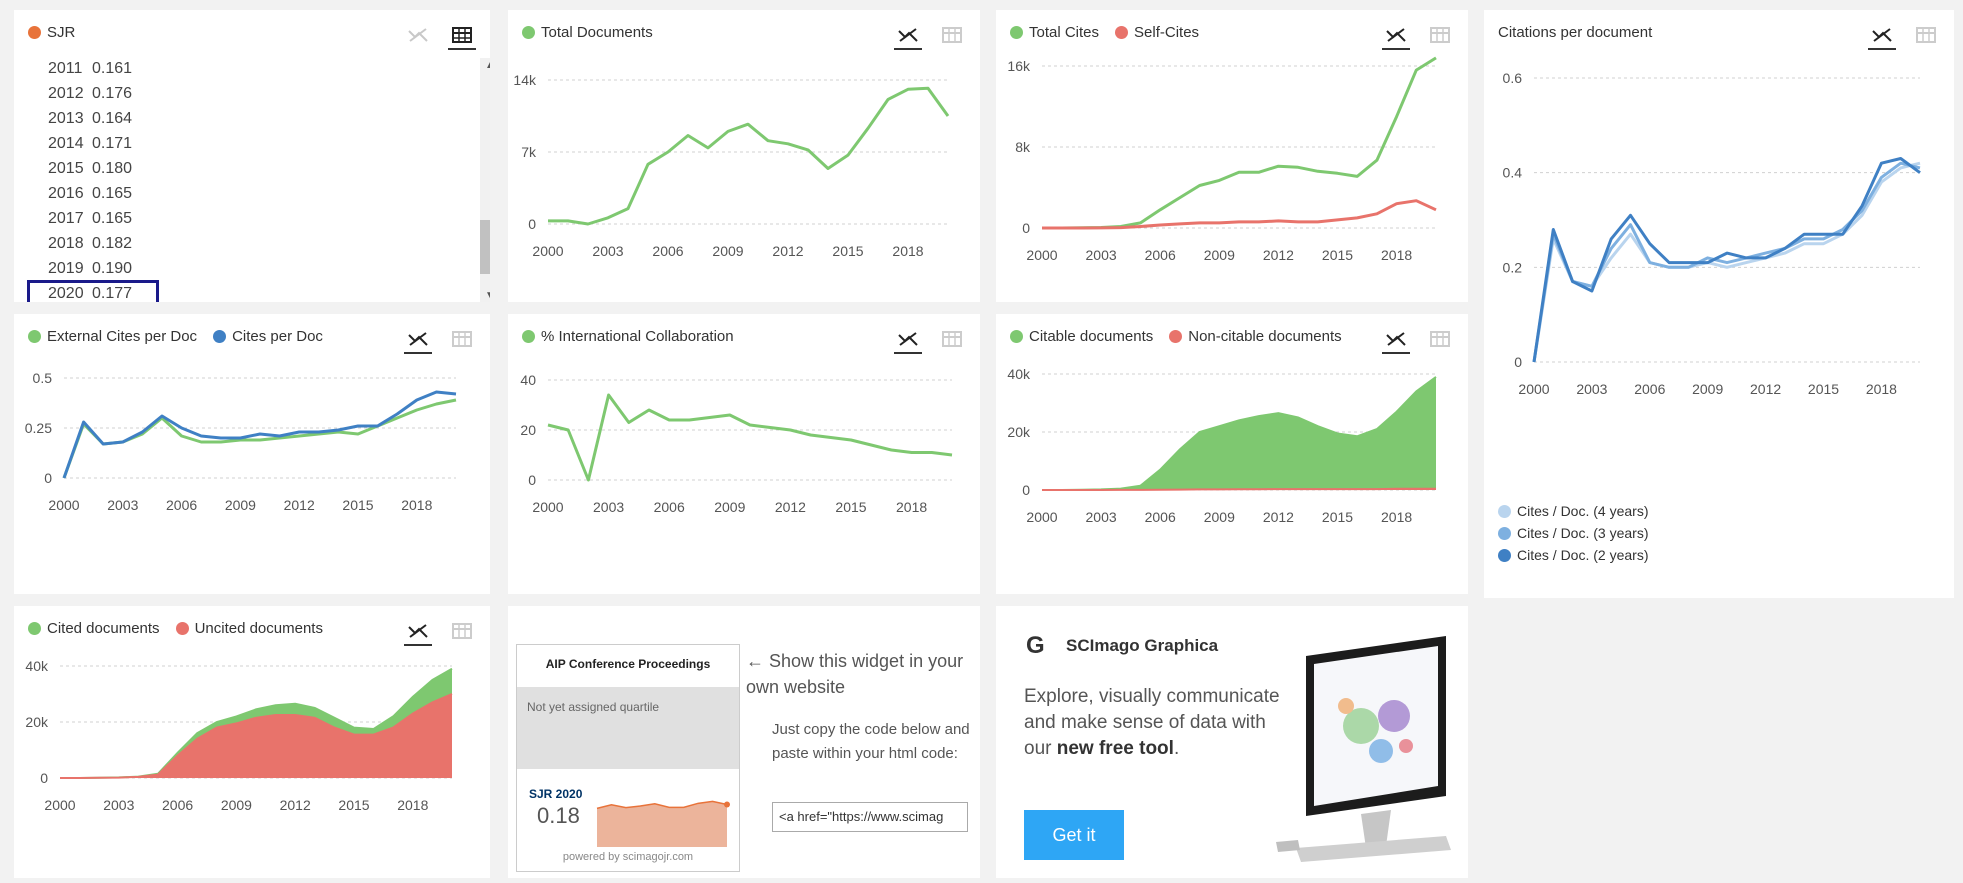 This screenshot has height=883, width=1963. What do you see at coordinates (485, 295) in the screenshot?
I see `scroll-down-arrow: ▼` at bounding box center [485, 295].